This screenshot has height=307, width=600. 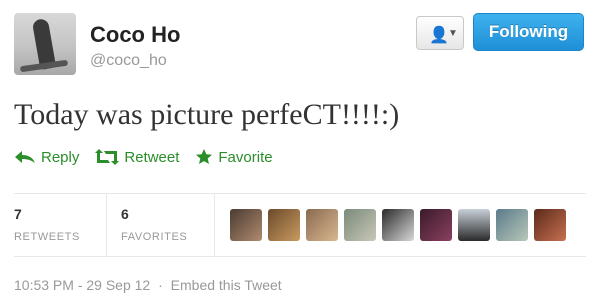 What do you see at coordinates (453, 33) in the screenshot?
I see `chevron-down-icon: ▼` at bounding box center [453, 33].